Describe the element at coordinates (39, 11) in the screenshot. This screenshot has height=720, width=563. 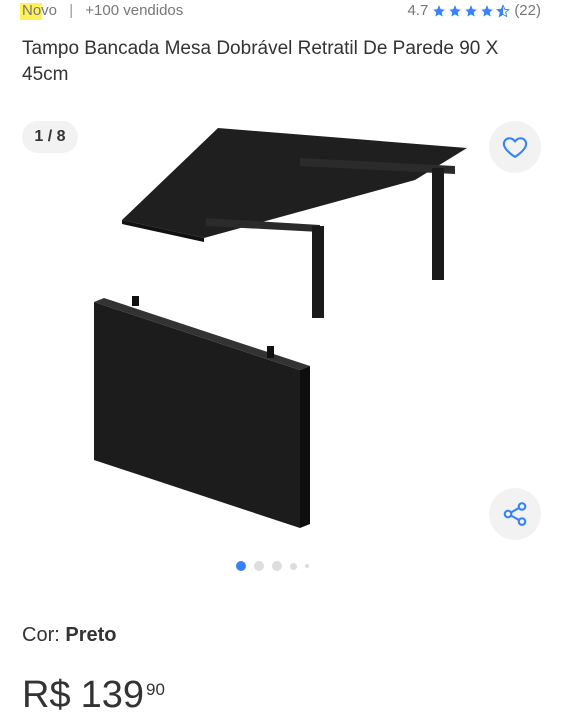
I see `condition-badge: Novo` at that location.